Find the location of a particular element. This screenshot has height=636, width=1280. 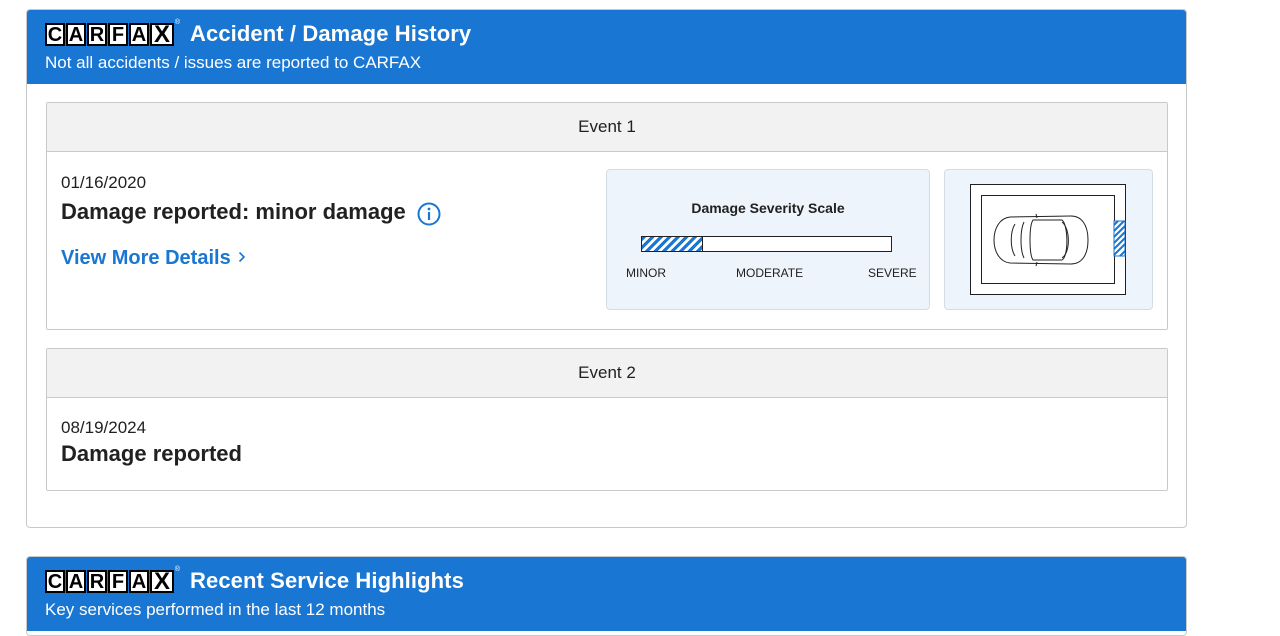

severity-title: Damage Severity Scale is located at coordinates (768, 208).